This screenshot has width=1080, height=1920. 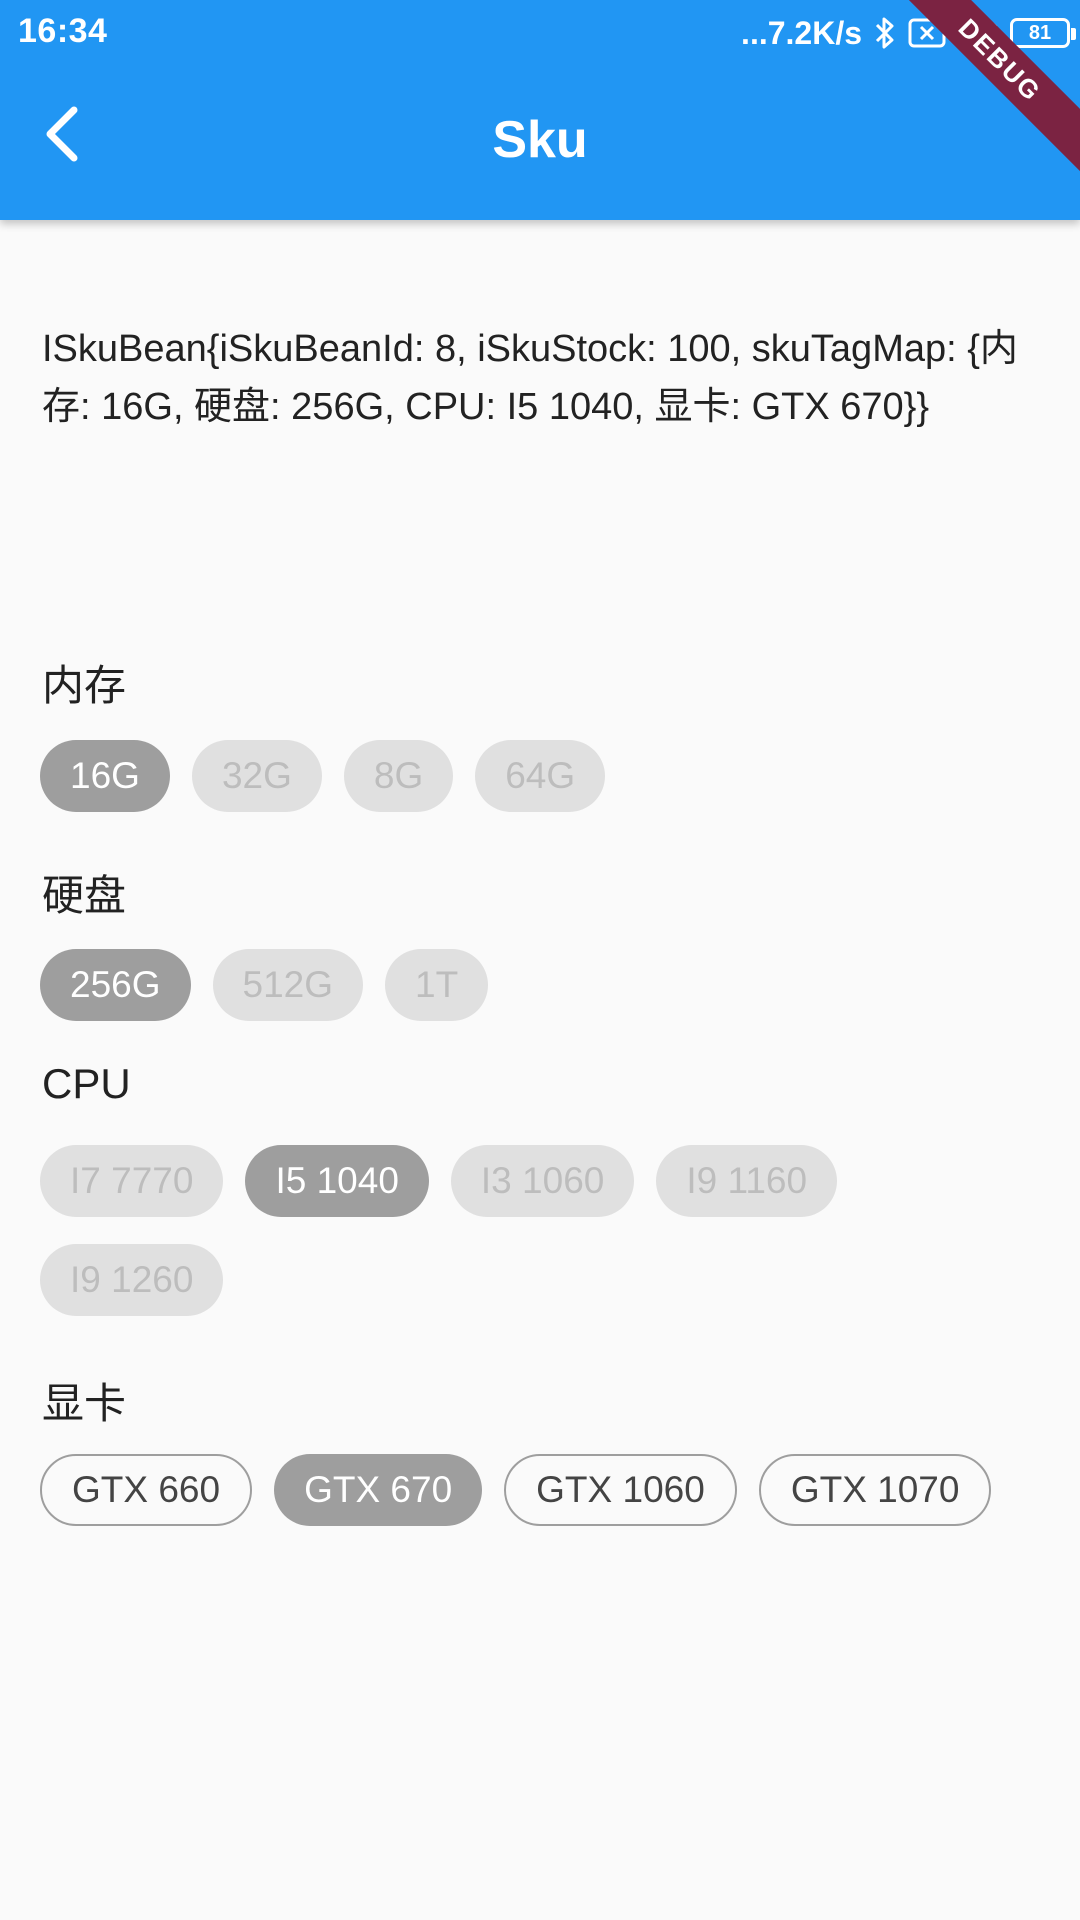 I want to click on chip-option: I5 1040, so click(x=337, y=1181).